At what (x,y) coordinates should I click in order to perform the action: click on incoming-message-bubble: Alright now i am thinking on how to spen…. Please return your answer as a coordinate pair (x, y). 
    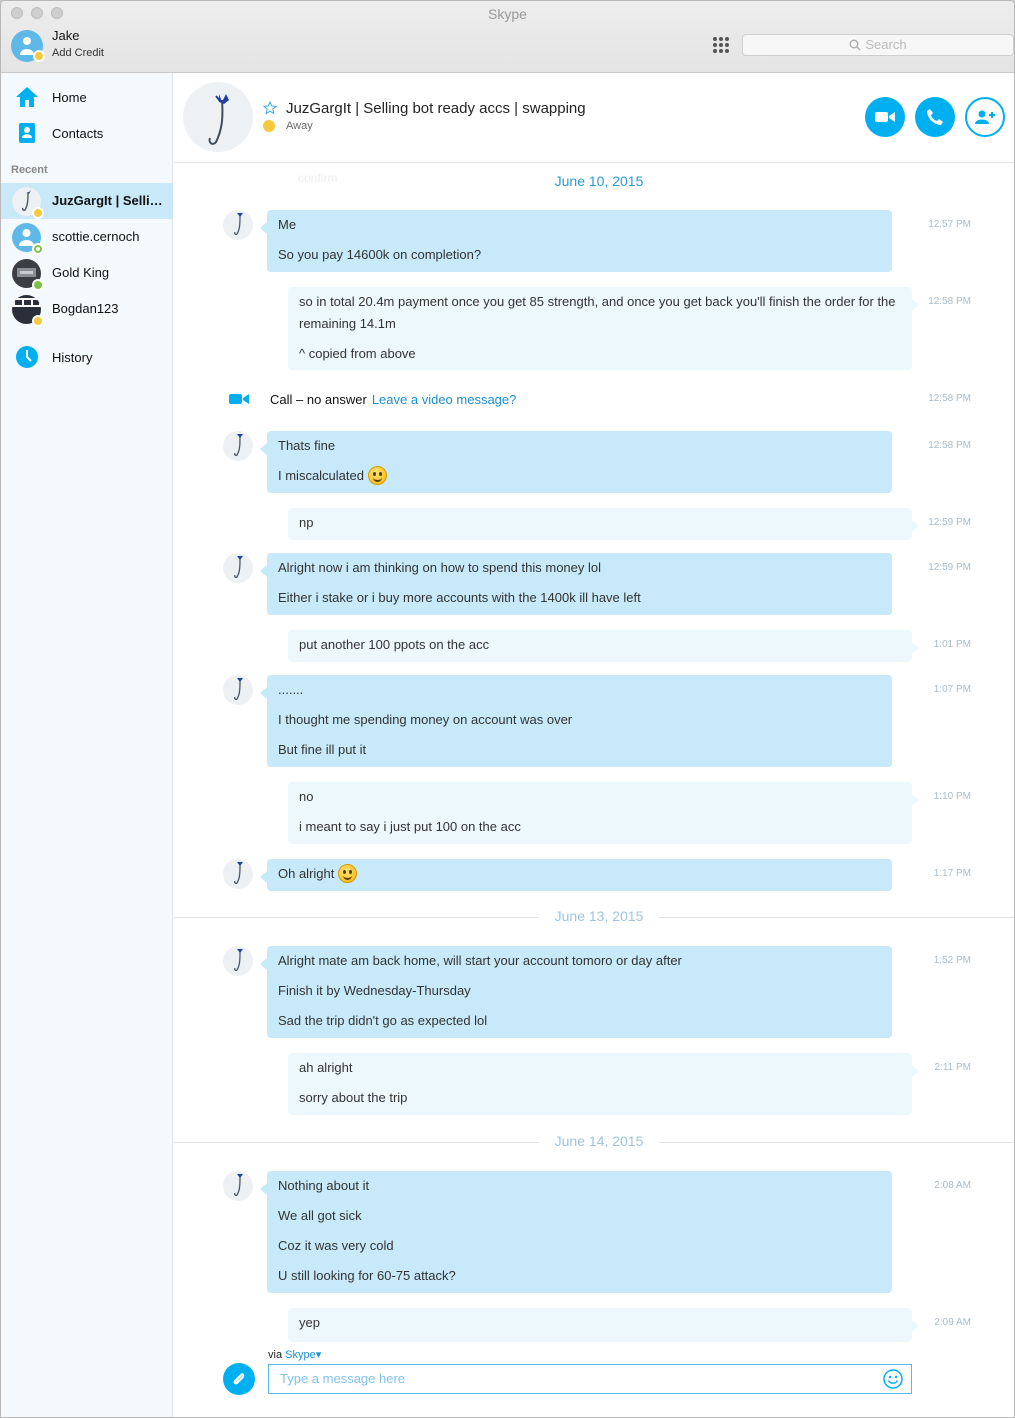
    Looking at the image, I should click on (576, 584).